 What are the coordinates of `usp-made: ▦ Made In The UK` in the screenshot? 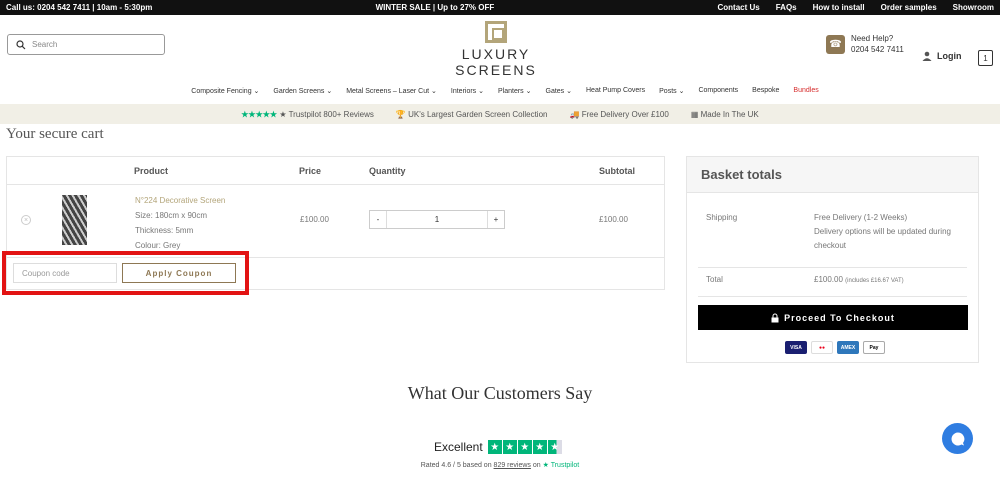 It's located at (725, 114).